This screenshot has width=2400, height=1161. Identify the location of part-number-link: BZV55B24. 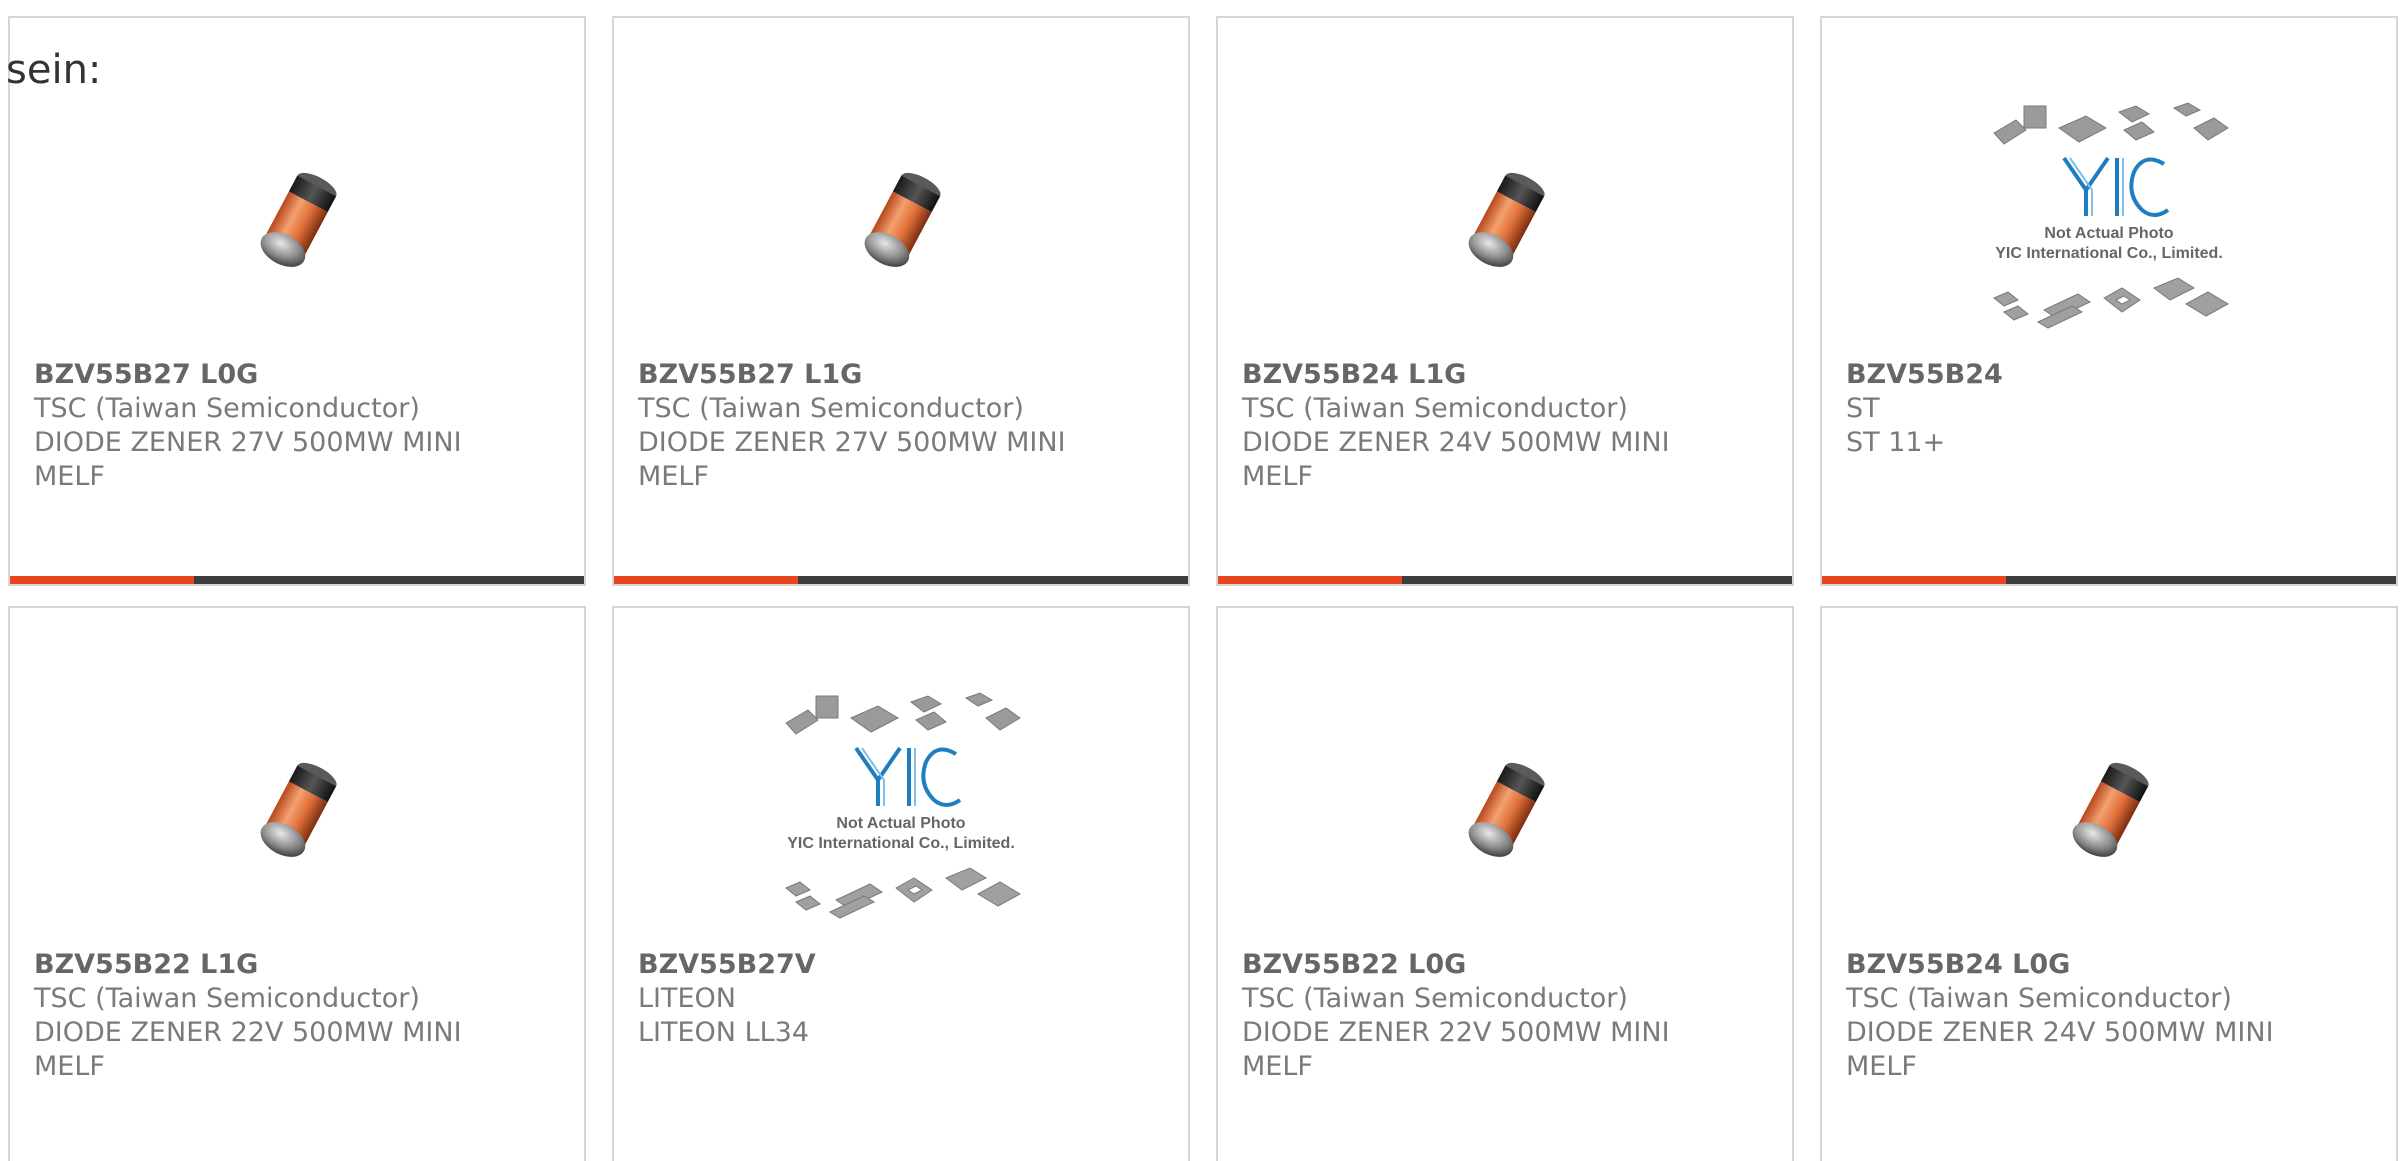
(2109, 375).